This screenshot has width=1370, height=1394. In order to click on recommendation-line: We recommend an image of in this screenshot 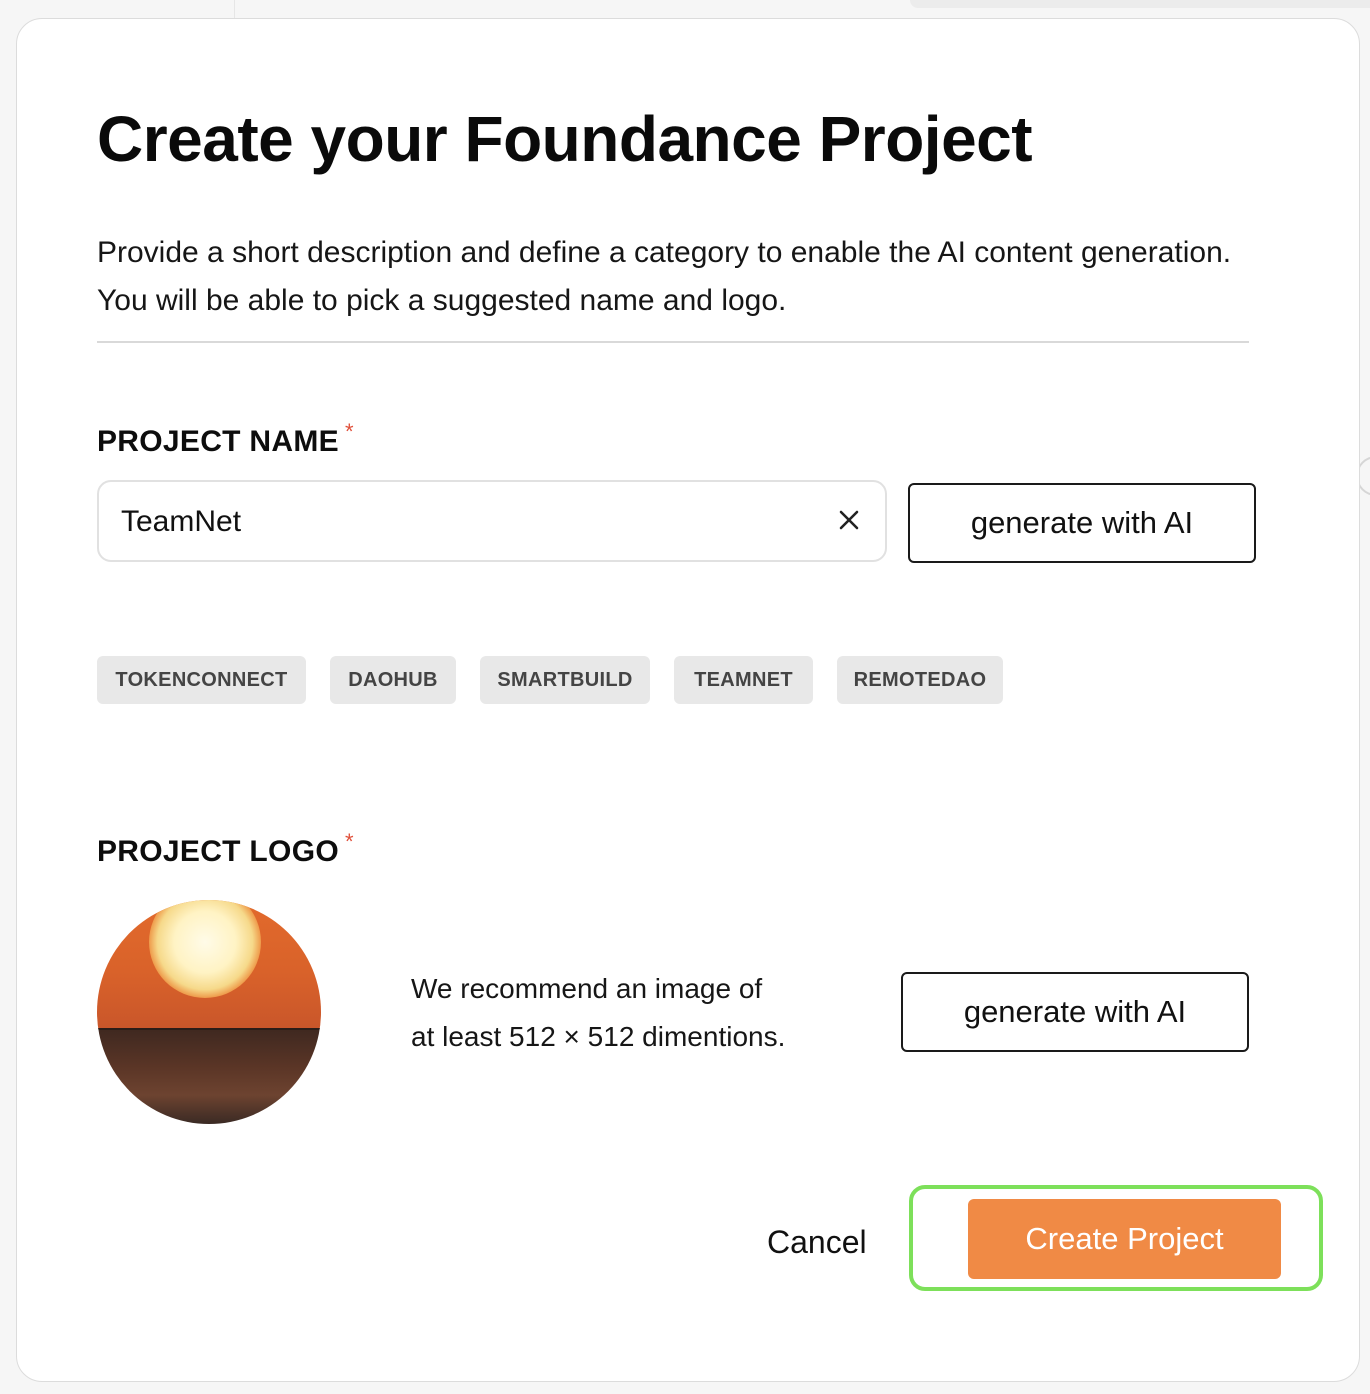, I will do `click(587, 988)`.